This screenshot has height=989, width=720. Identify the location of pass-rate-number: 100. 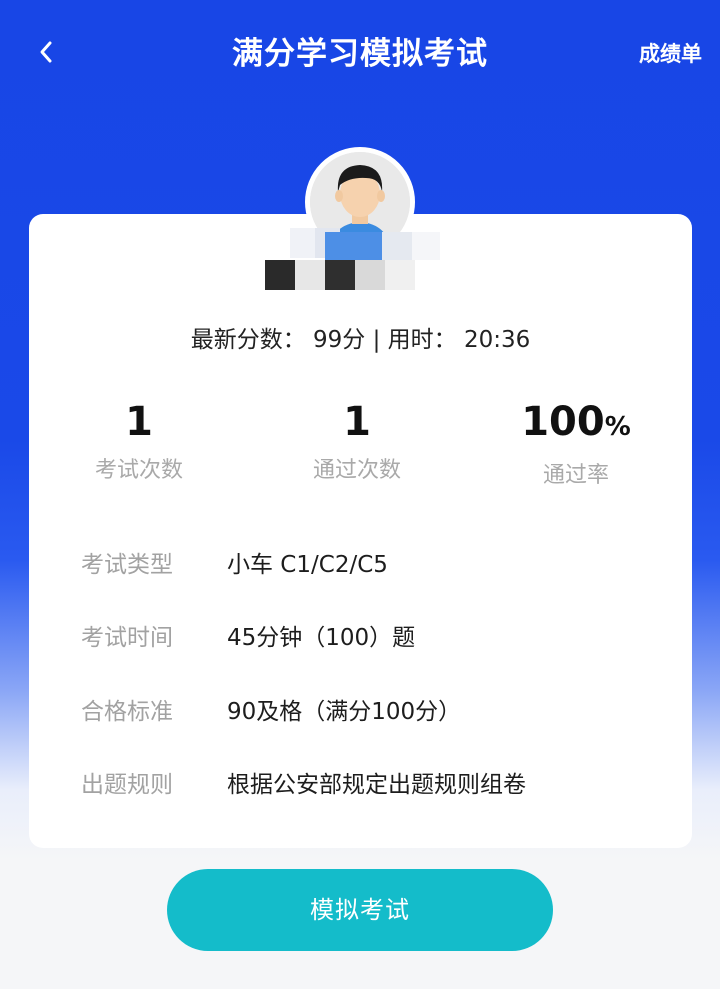
(563, 422).